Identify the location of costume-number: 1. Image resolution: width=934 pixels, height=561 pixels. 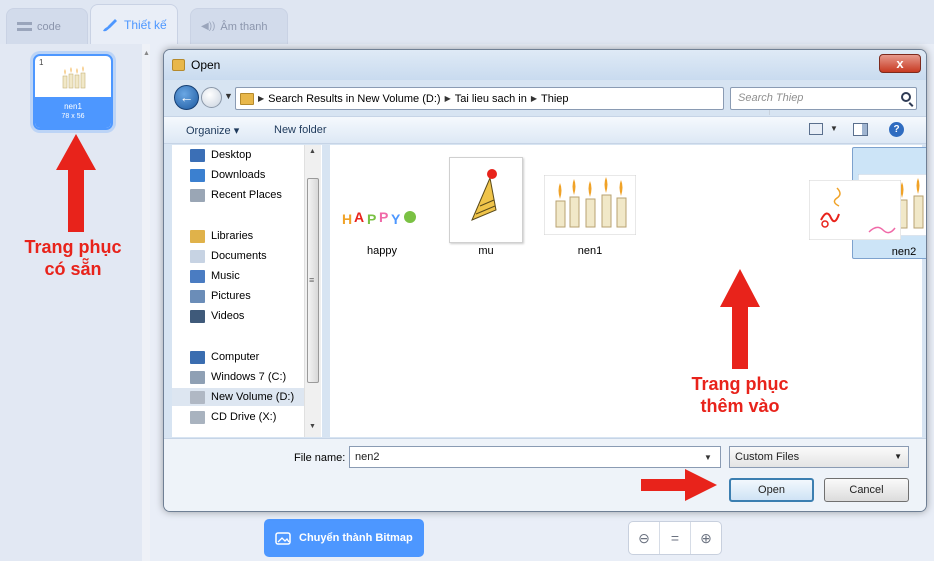
(41, 62).